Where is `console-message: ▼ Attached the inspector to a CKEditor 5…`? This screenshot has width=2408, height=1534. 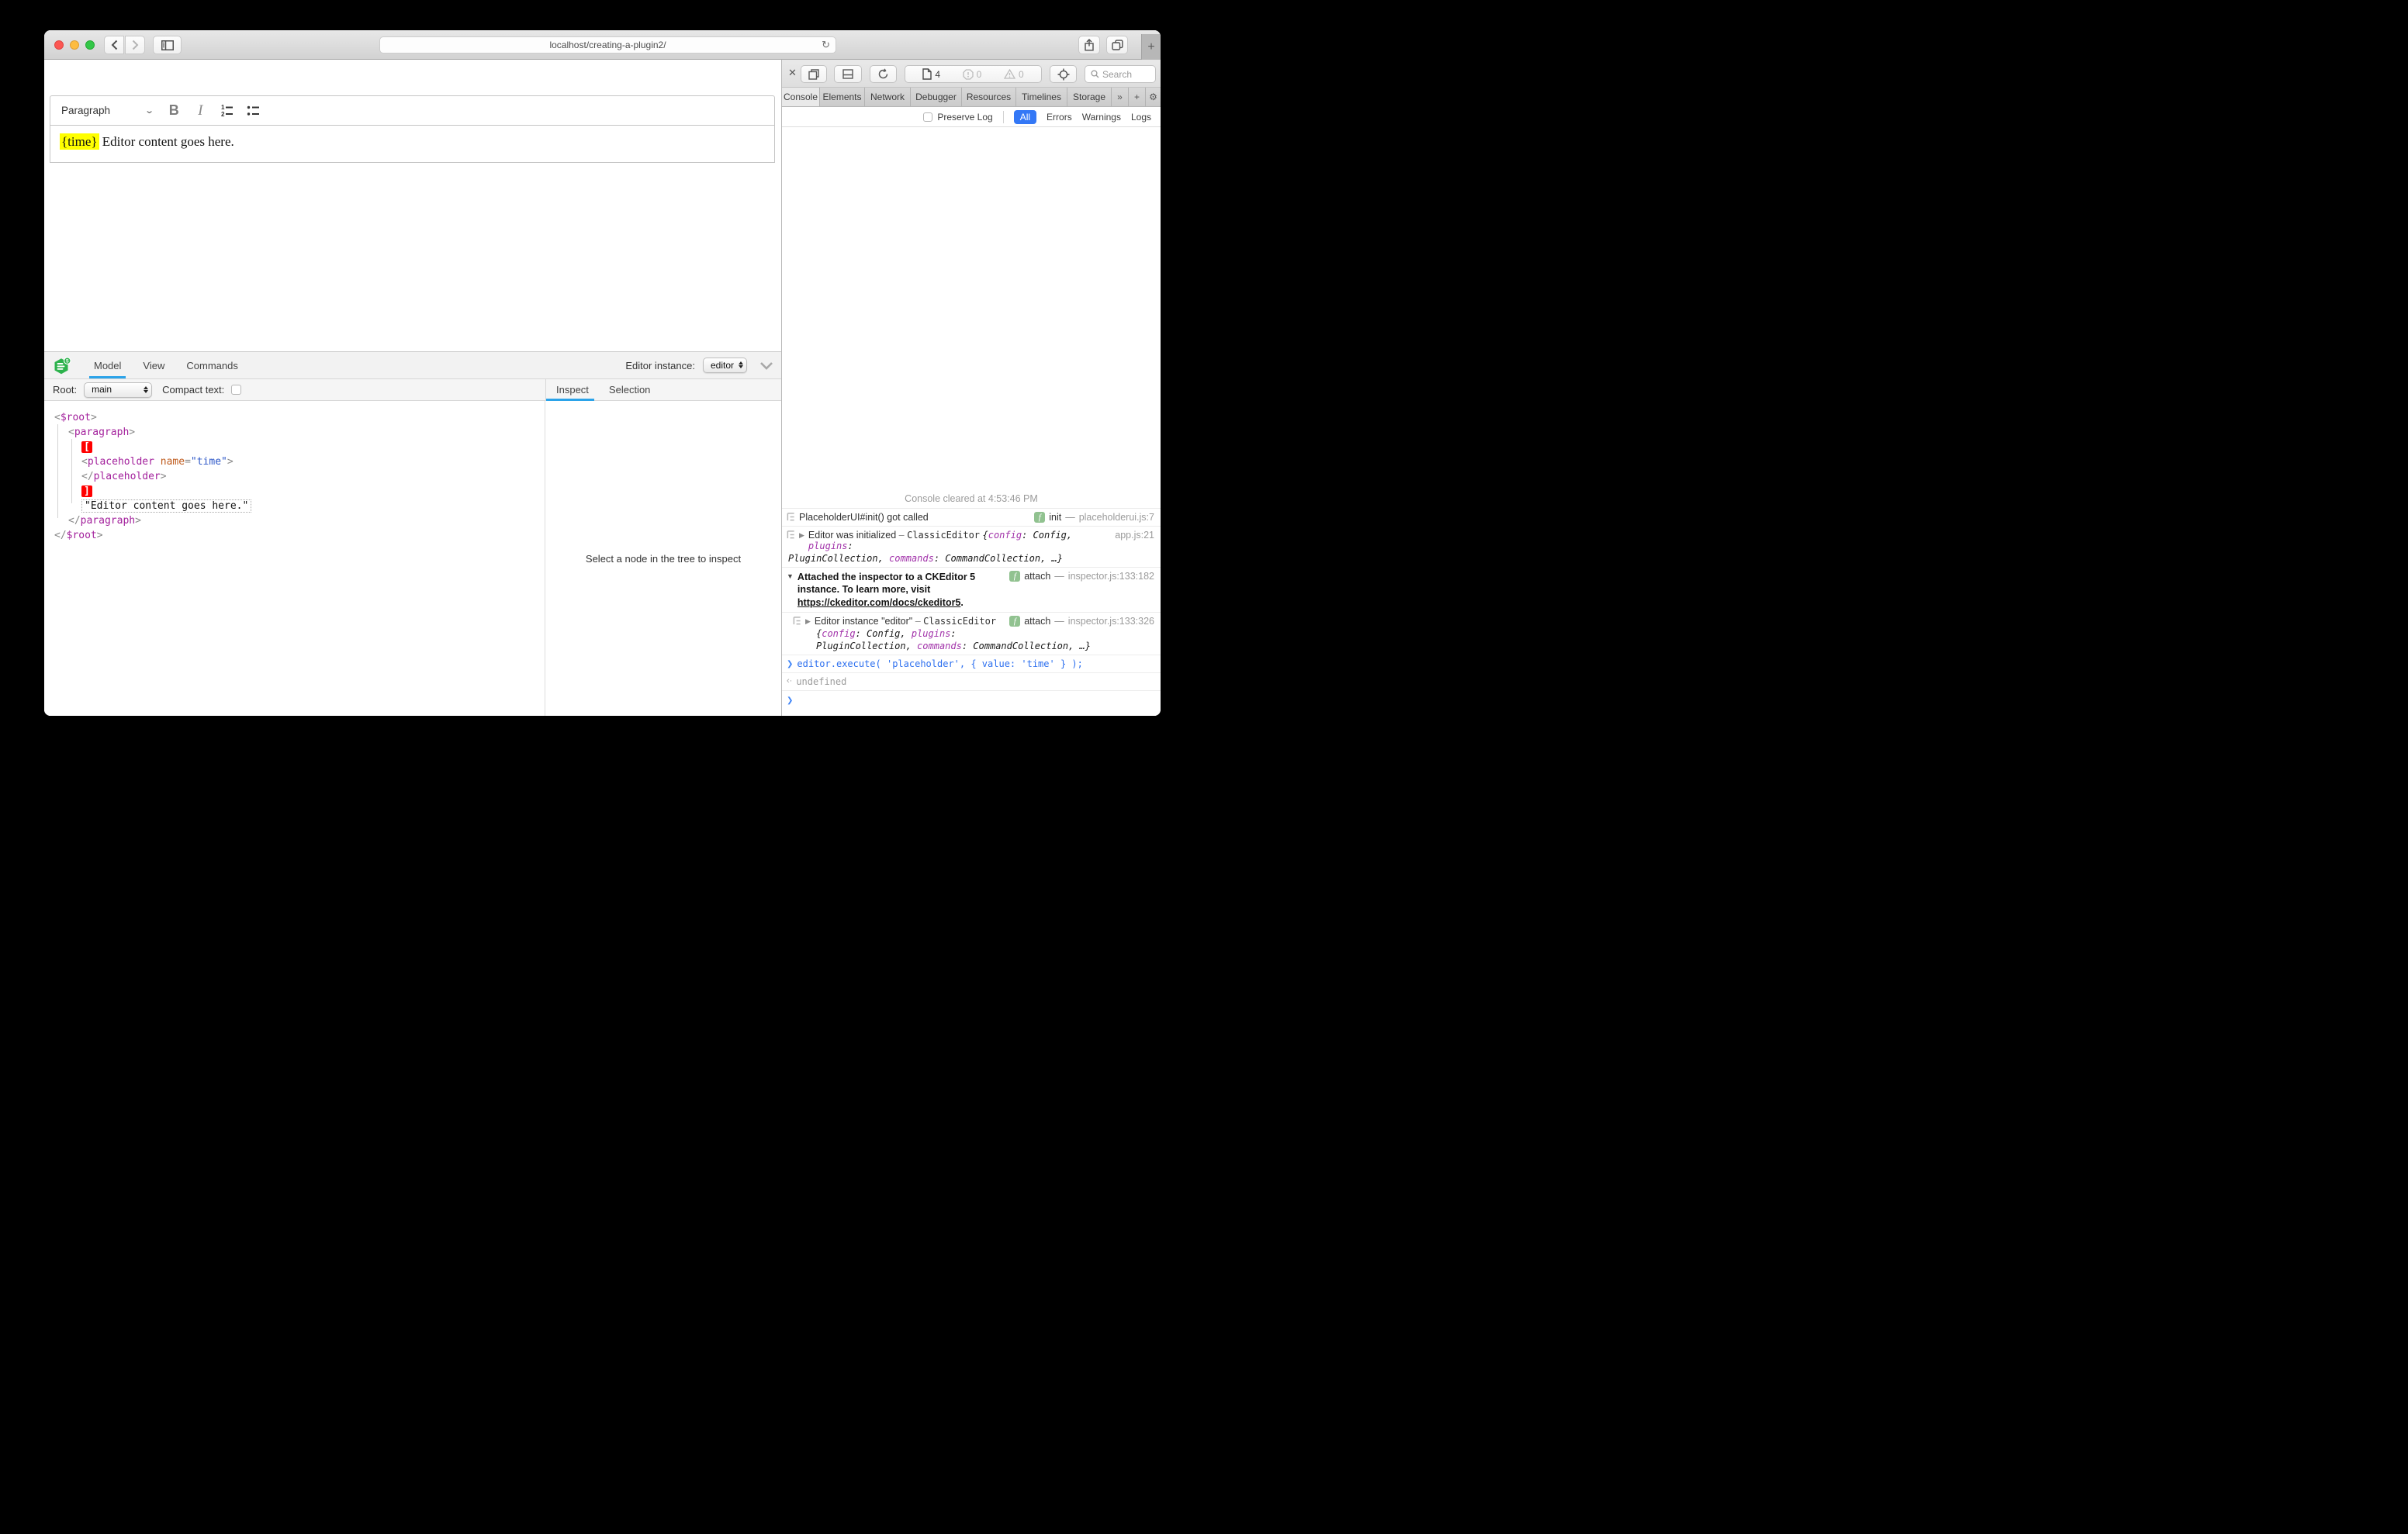 console-message: ▼ Attached the inspector to a CKEditor 5… is located at coordinates (971, 590).